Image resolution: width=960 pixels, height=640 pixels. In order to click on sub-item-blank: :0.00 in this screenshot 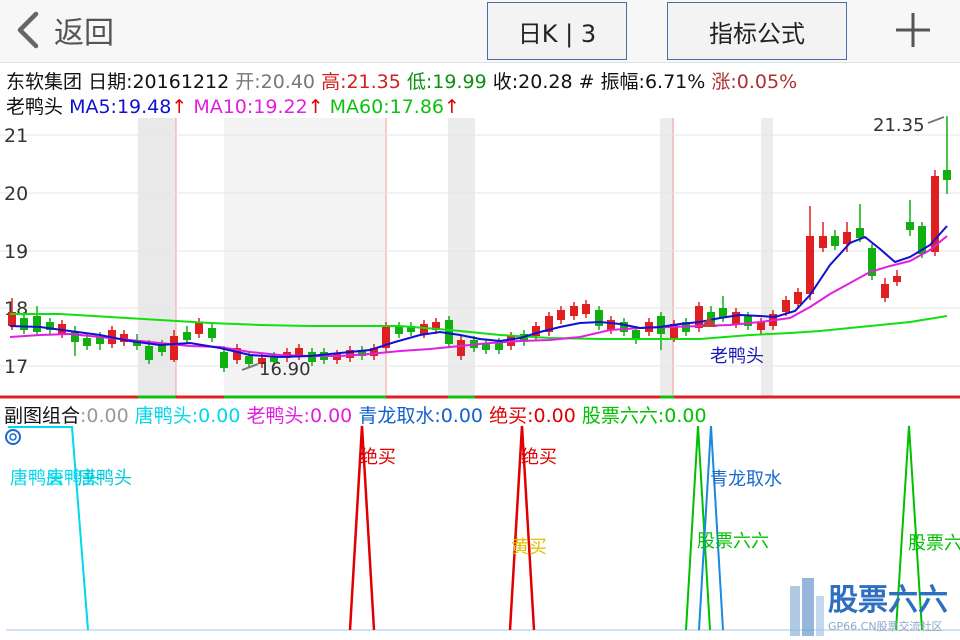, I will do `click(104, 416)`.